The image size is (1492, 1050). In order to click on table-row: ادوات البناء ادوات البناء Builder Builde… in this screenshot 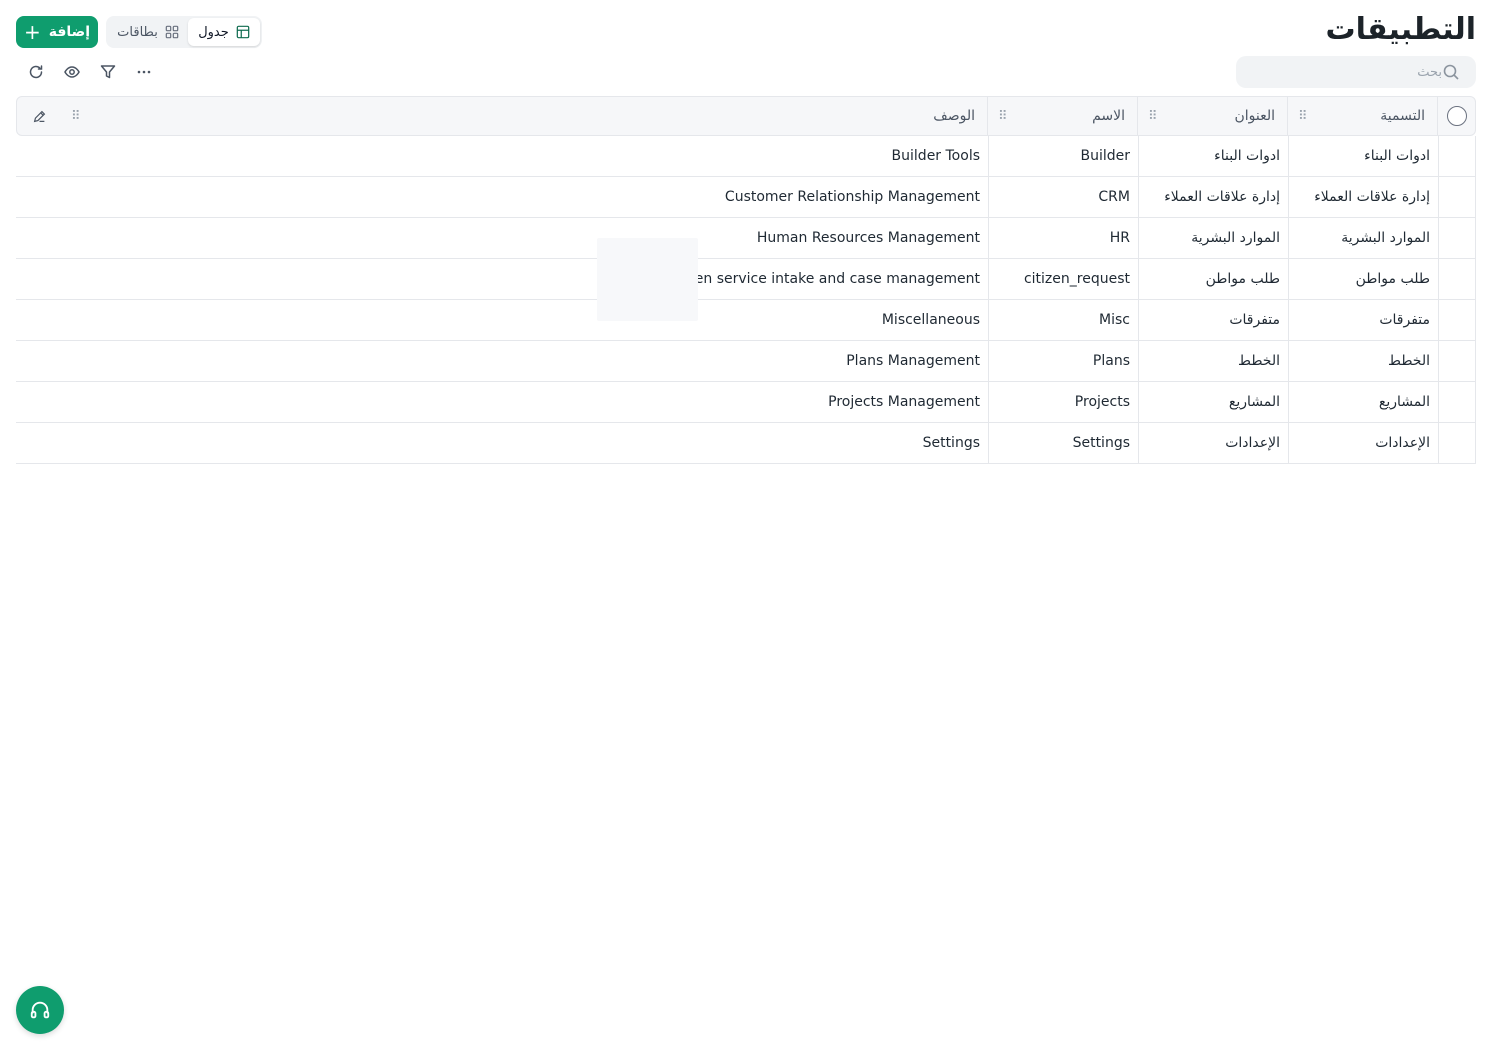, I will do `click(746, 156)`.